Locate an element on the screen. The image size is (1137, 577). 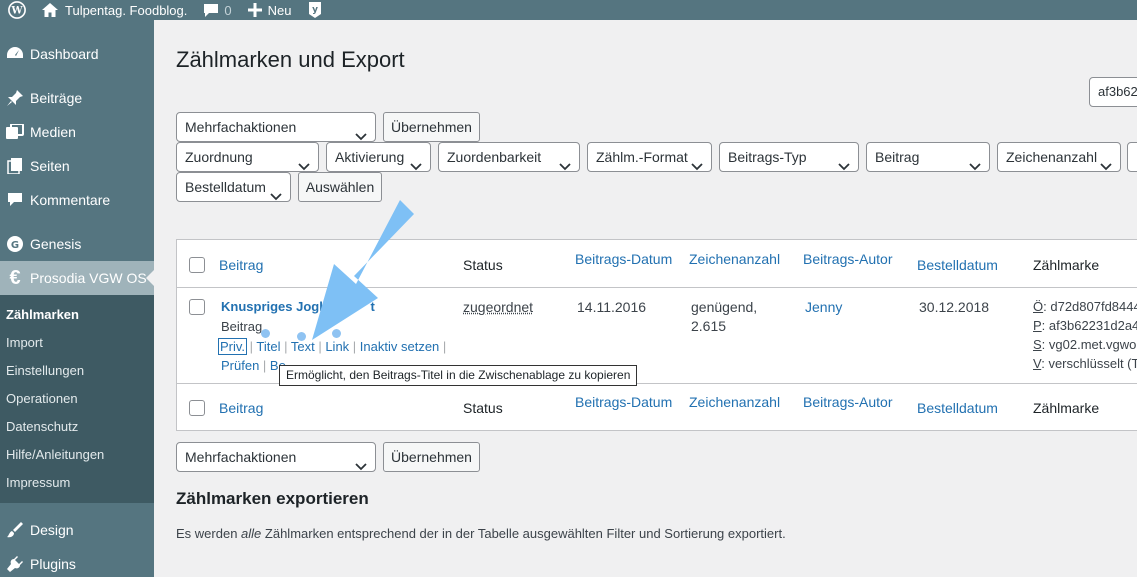
site-name-link: Tulpentag. Foodblog. is located at coordinates (114, 10).